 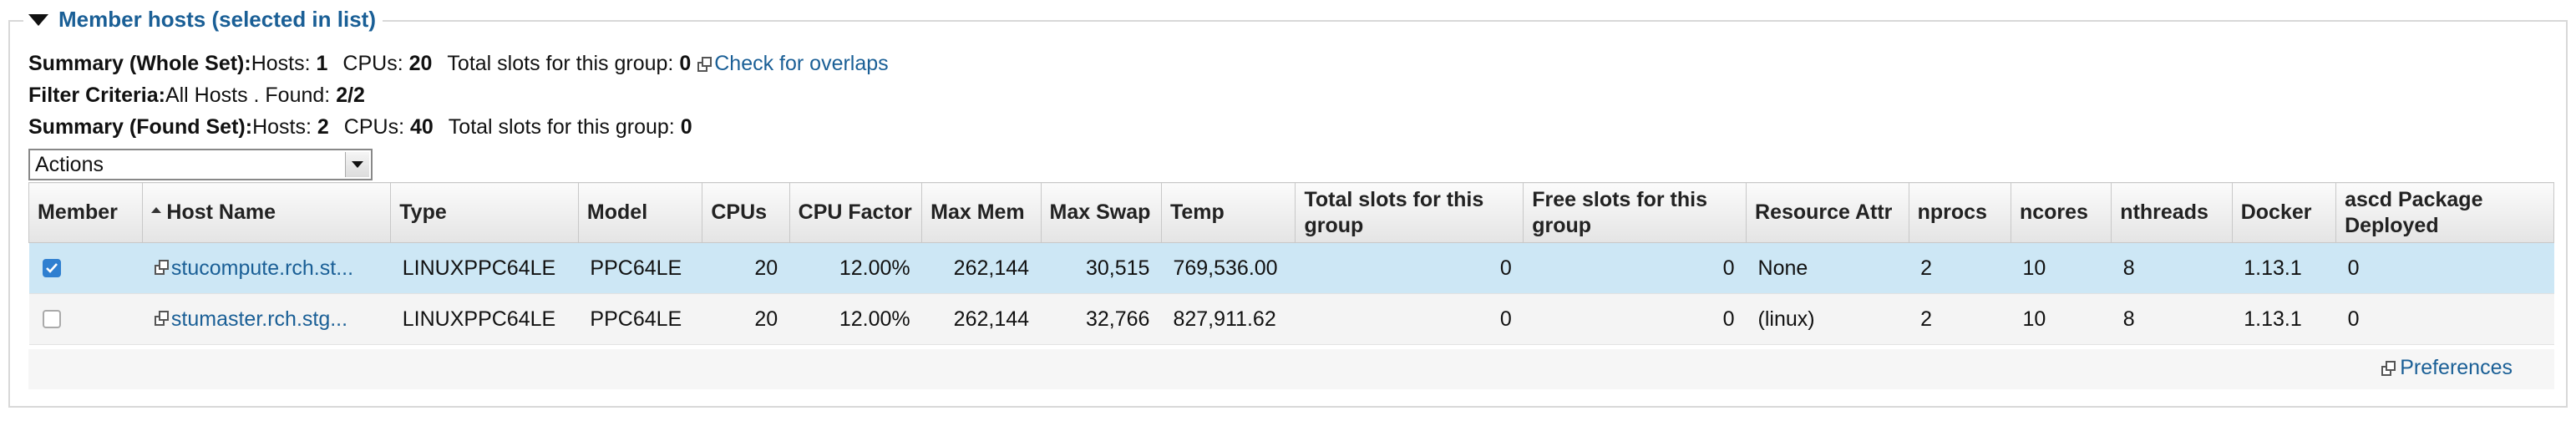 What do you see at coordinates (856, 212) in the screenshot?
I see `col-cpu-factor: CPU Factor` at bounding box center [856, 212].